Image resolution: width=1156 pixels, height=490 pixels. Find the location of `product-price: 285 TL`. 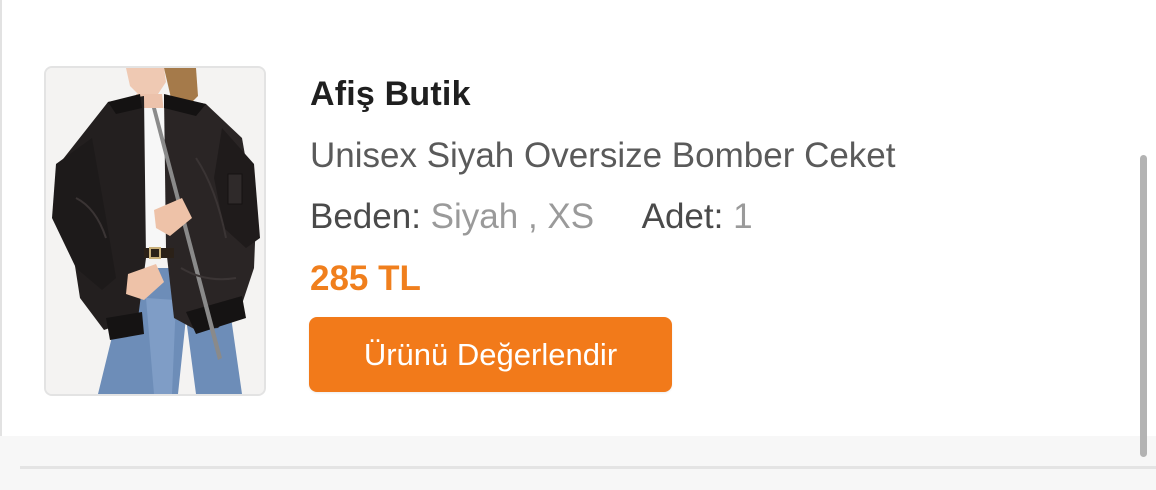

product-price: 285 TL is located at coordinates (365, 278).